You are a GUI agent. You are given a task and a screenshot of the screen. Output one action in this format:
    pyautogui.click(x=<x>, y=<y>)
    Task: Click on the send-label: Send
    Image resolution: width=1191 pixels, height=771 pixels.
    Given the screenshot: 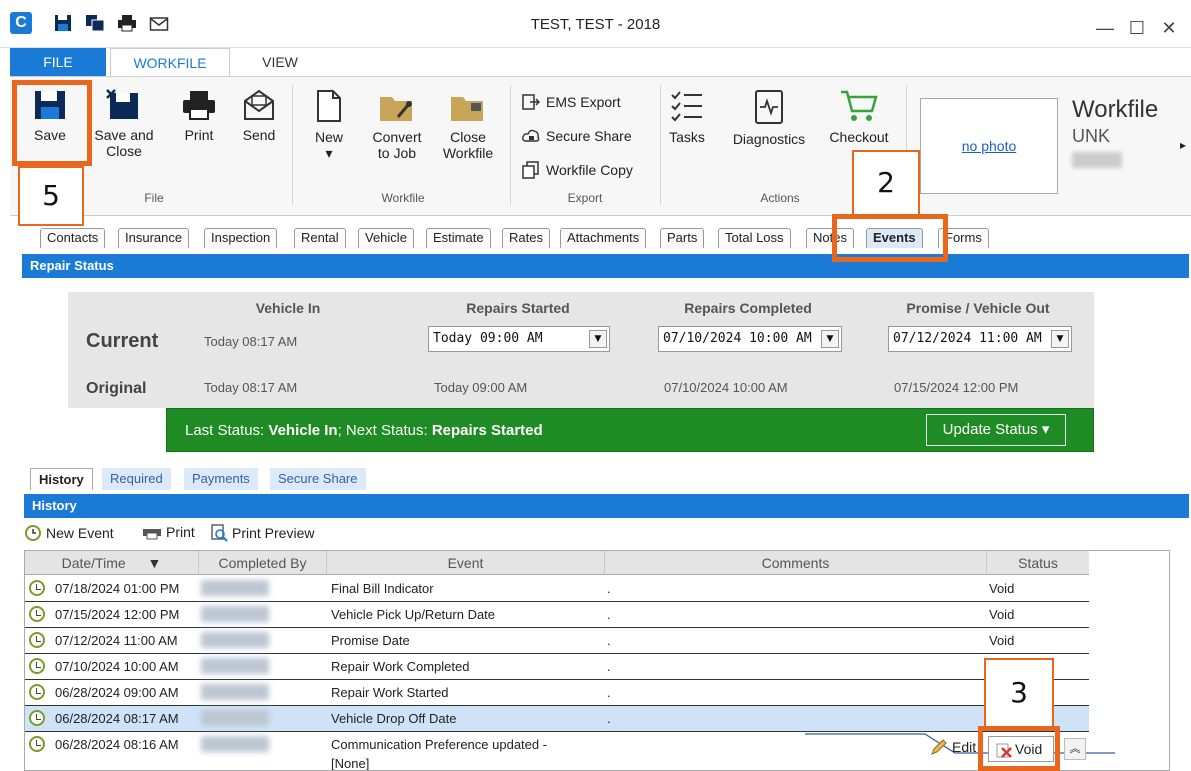 What is the action you would take?
    pyautogui.click(x=259, y=135)
    